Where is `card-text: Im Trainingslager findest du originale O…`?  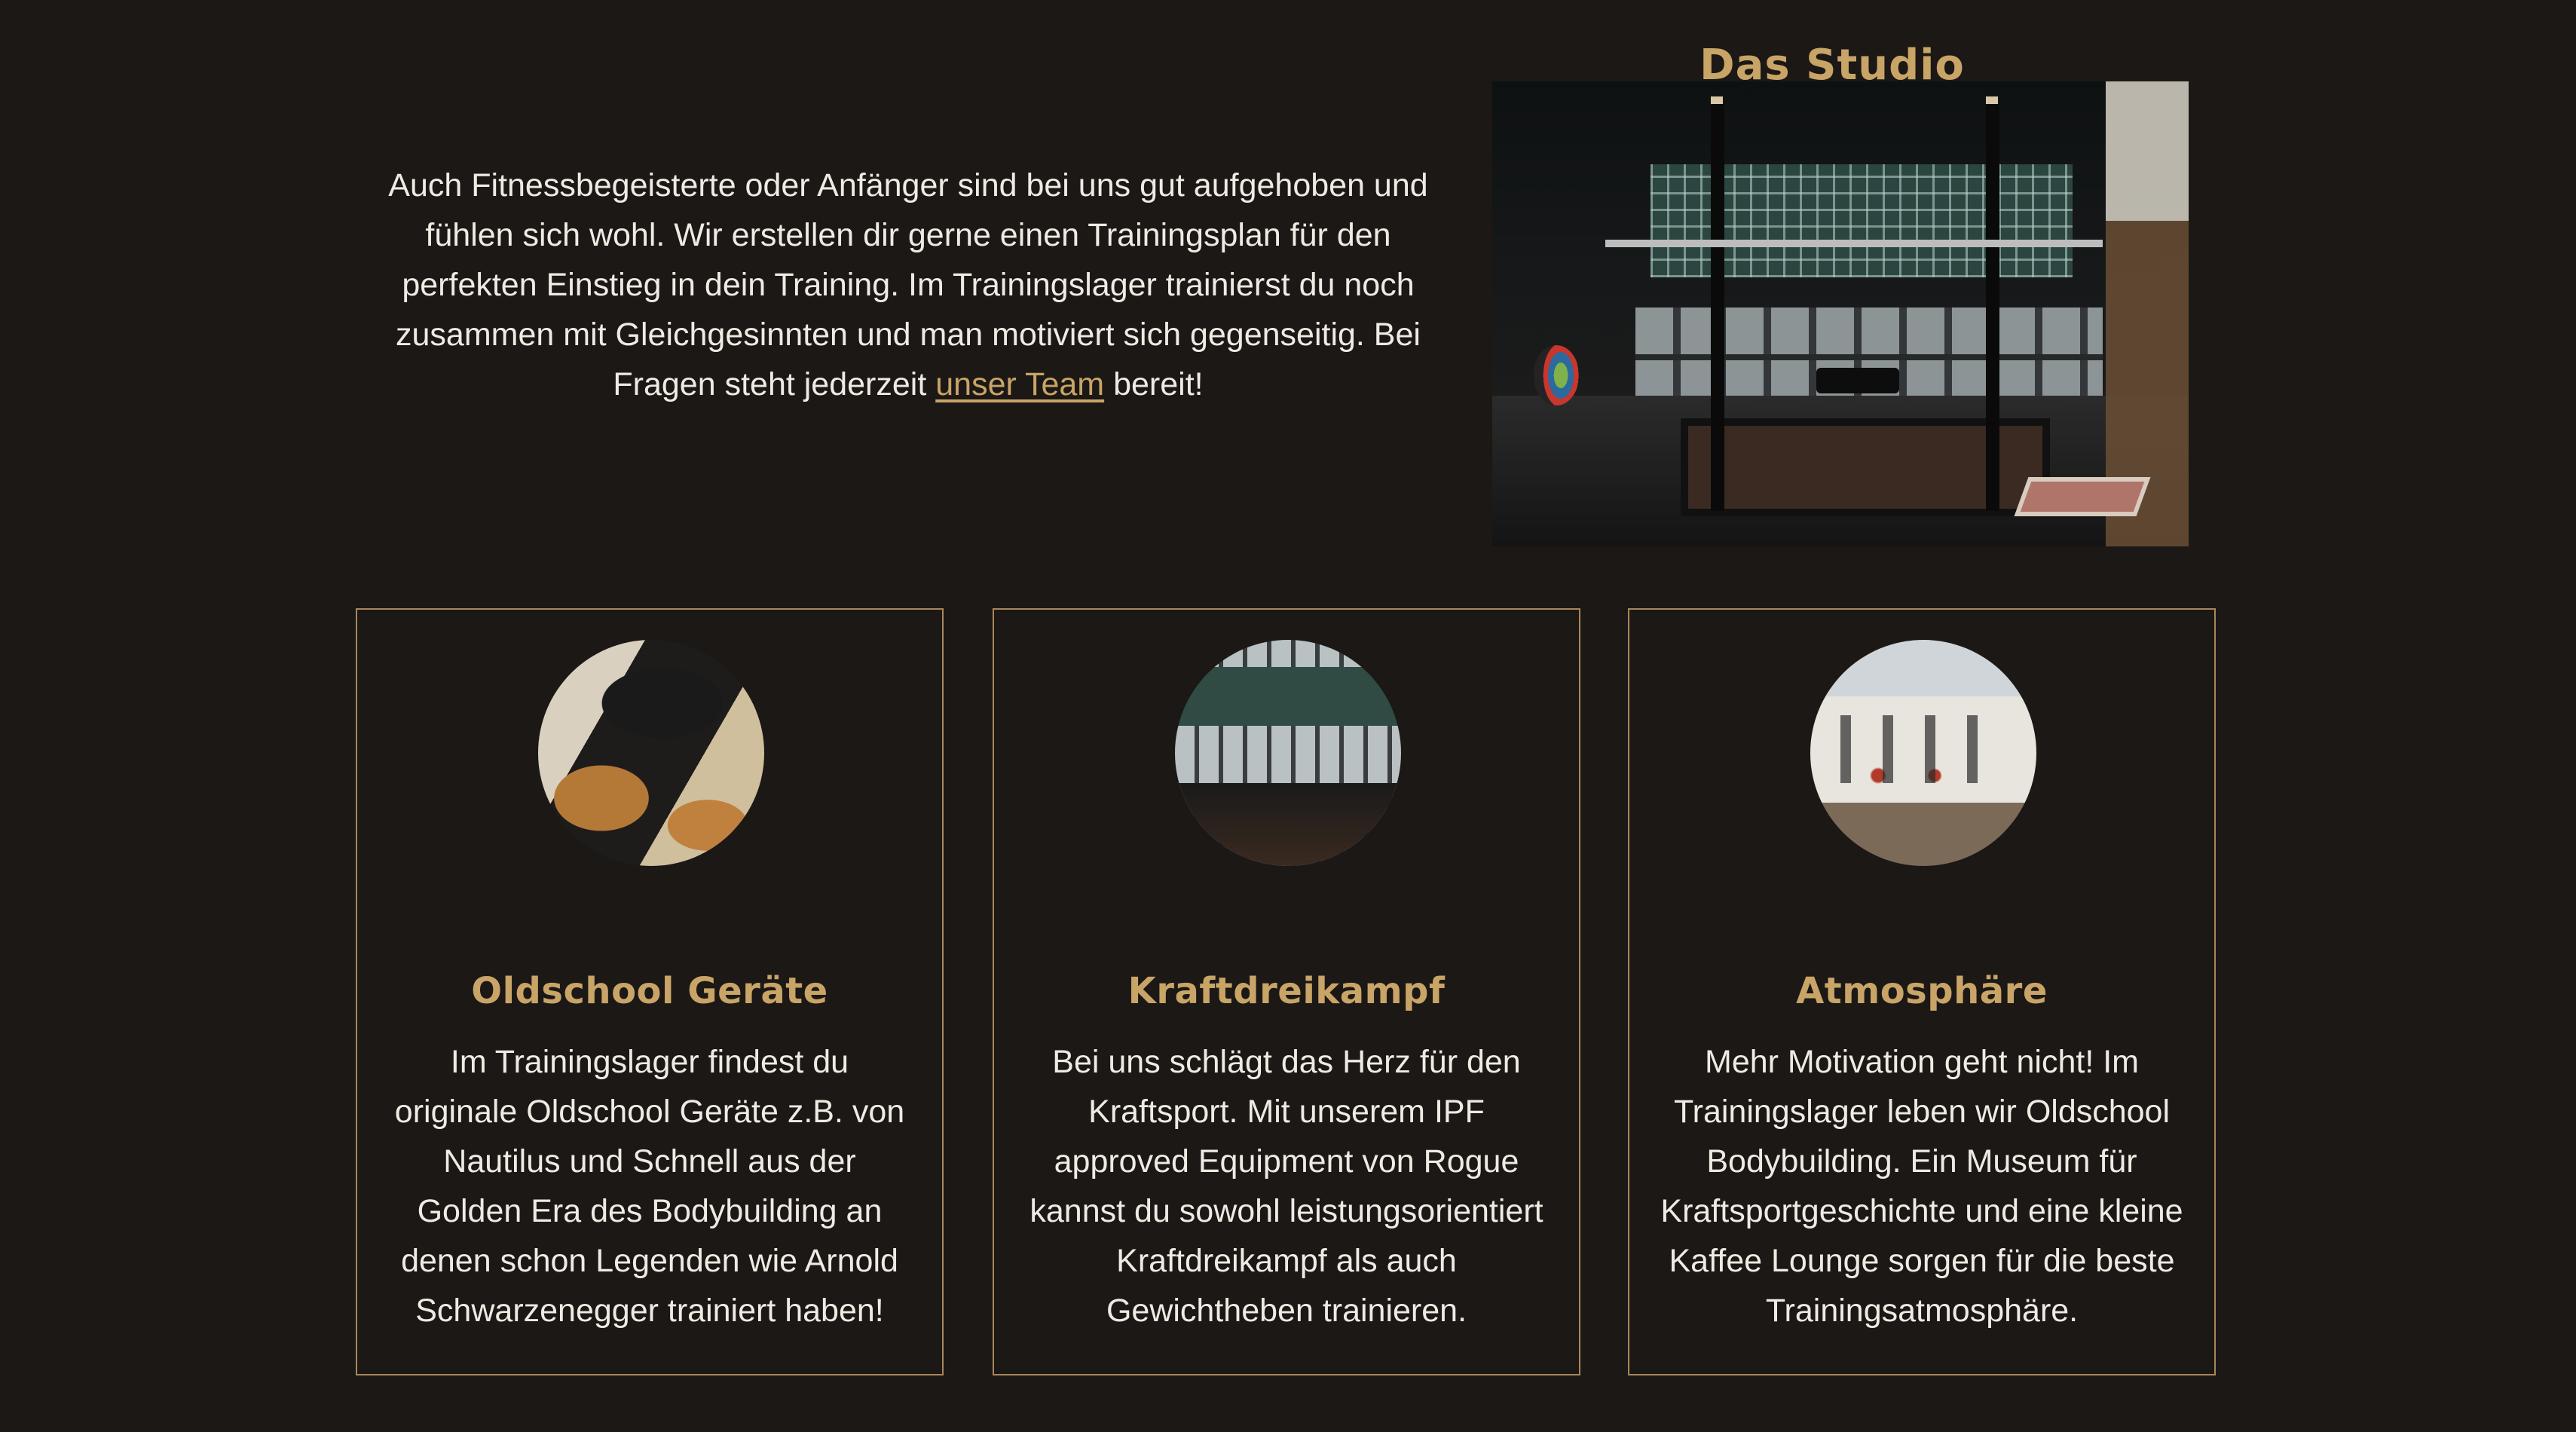 card-text: Im Trainingslager findest du originale O… is located at coordinates (649, 1186).